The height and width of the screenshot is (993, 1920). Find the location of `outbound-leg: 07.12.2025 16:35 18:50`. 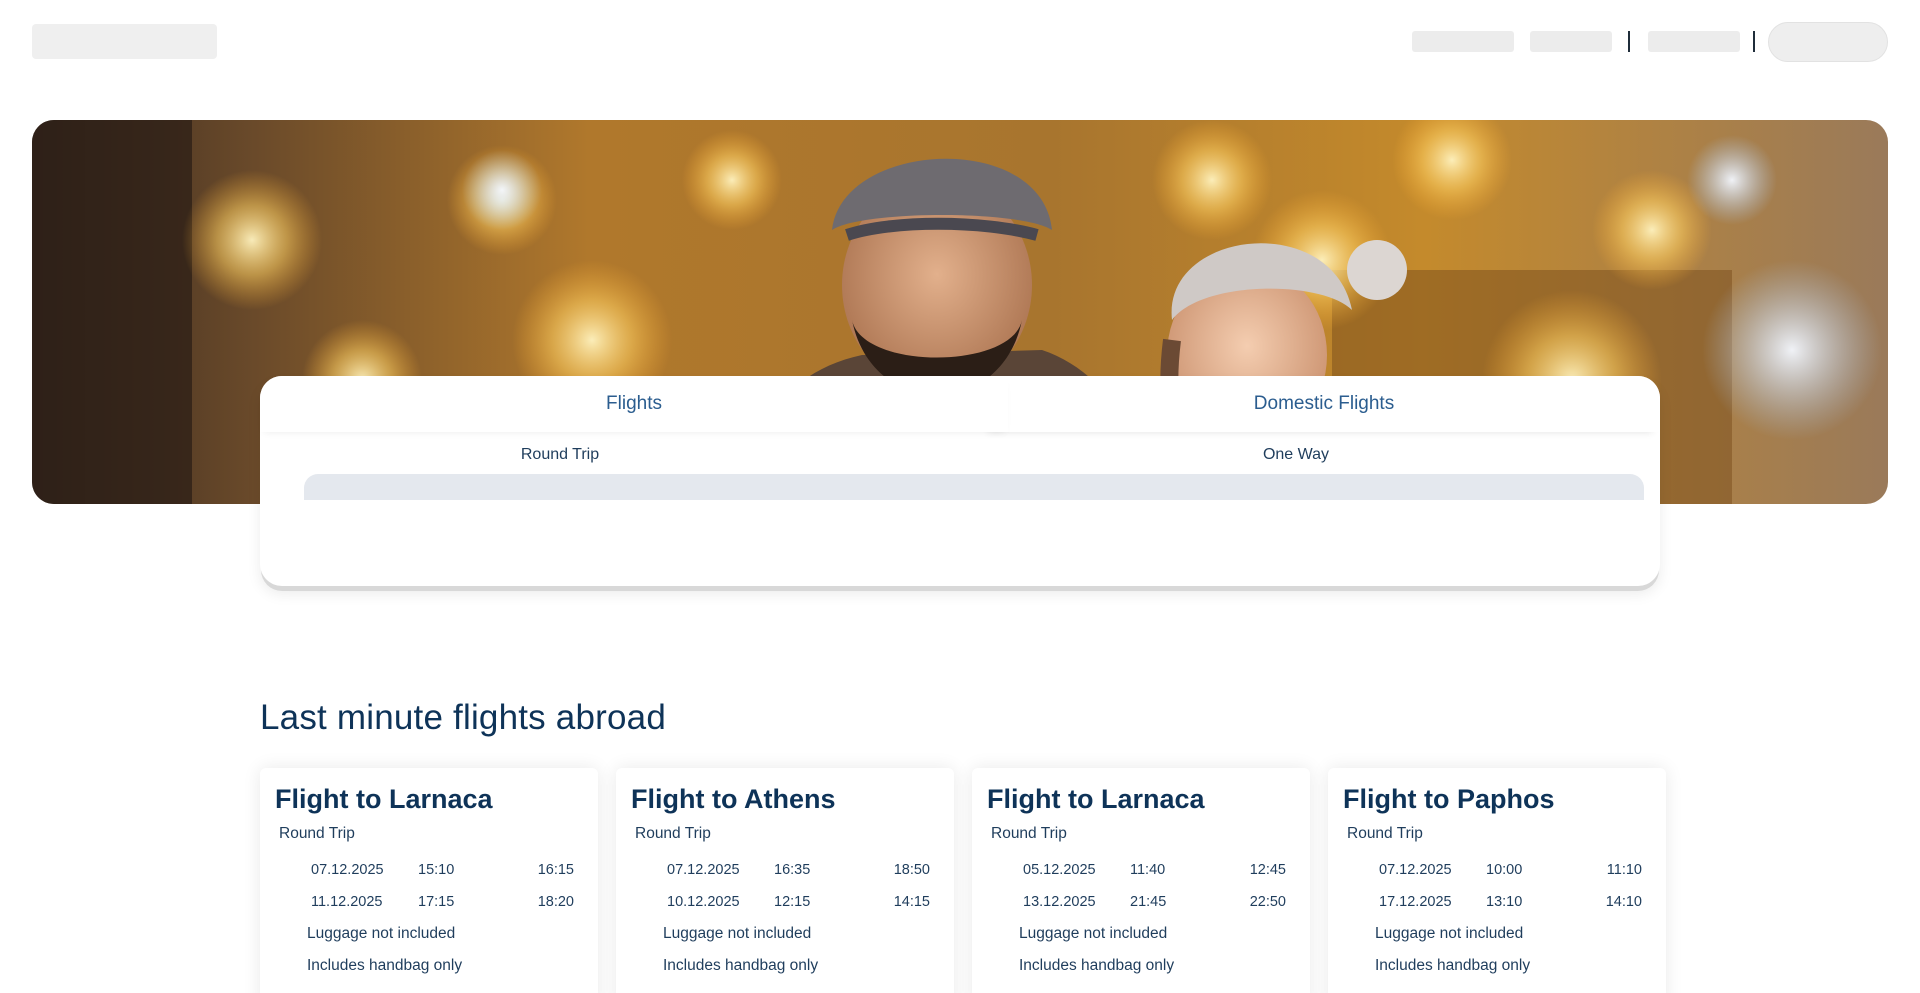

outbound-leg: 07.12.2025 16:35 18:50 is located at coordinates (785, 872).